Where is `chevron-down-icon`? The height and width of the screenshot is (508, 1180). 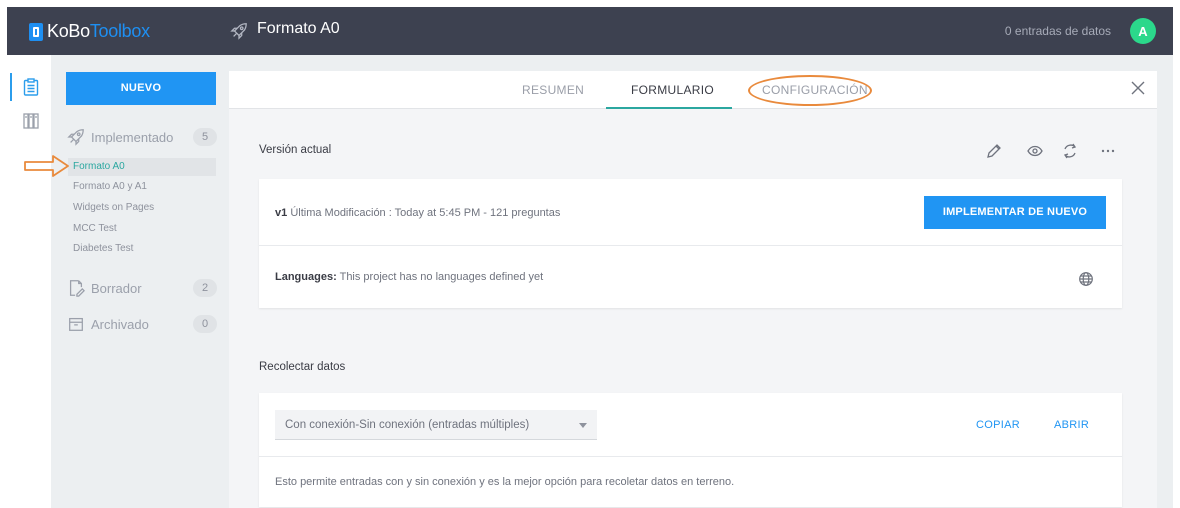
chevron-down-icon is located at coordinates (583, 425).